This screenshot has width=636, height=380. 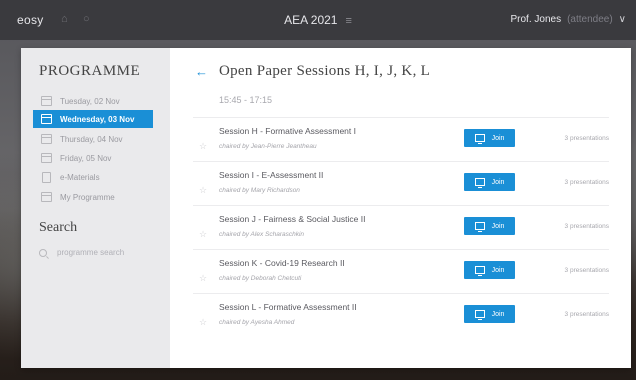 I want to click on search-icon, so click(x=43, y=252).